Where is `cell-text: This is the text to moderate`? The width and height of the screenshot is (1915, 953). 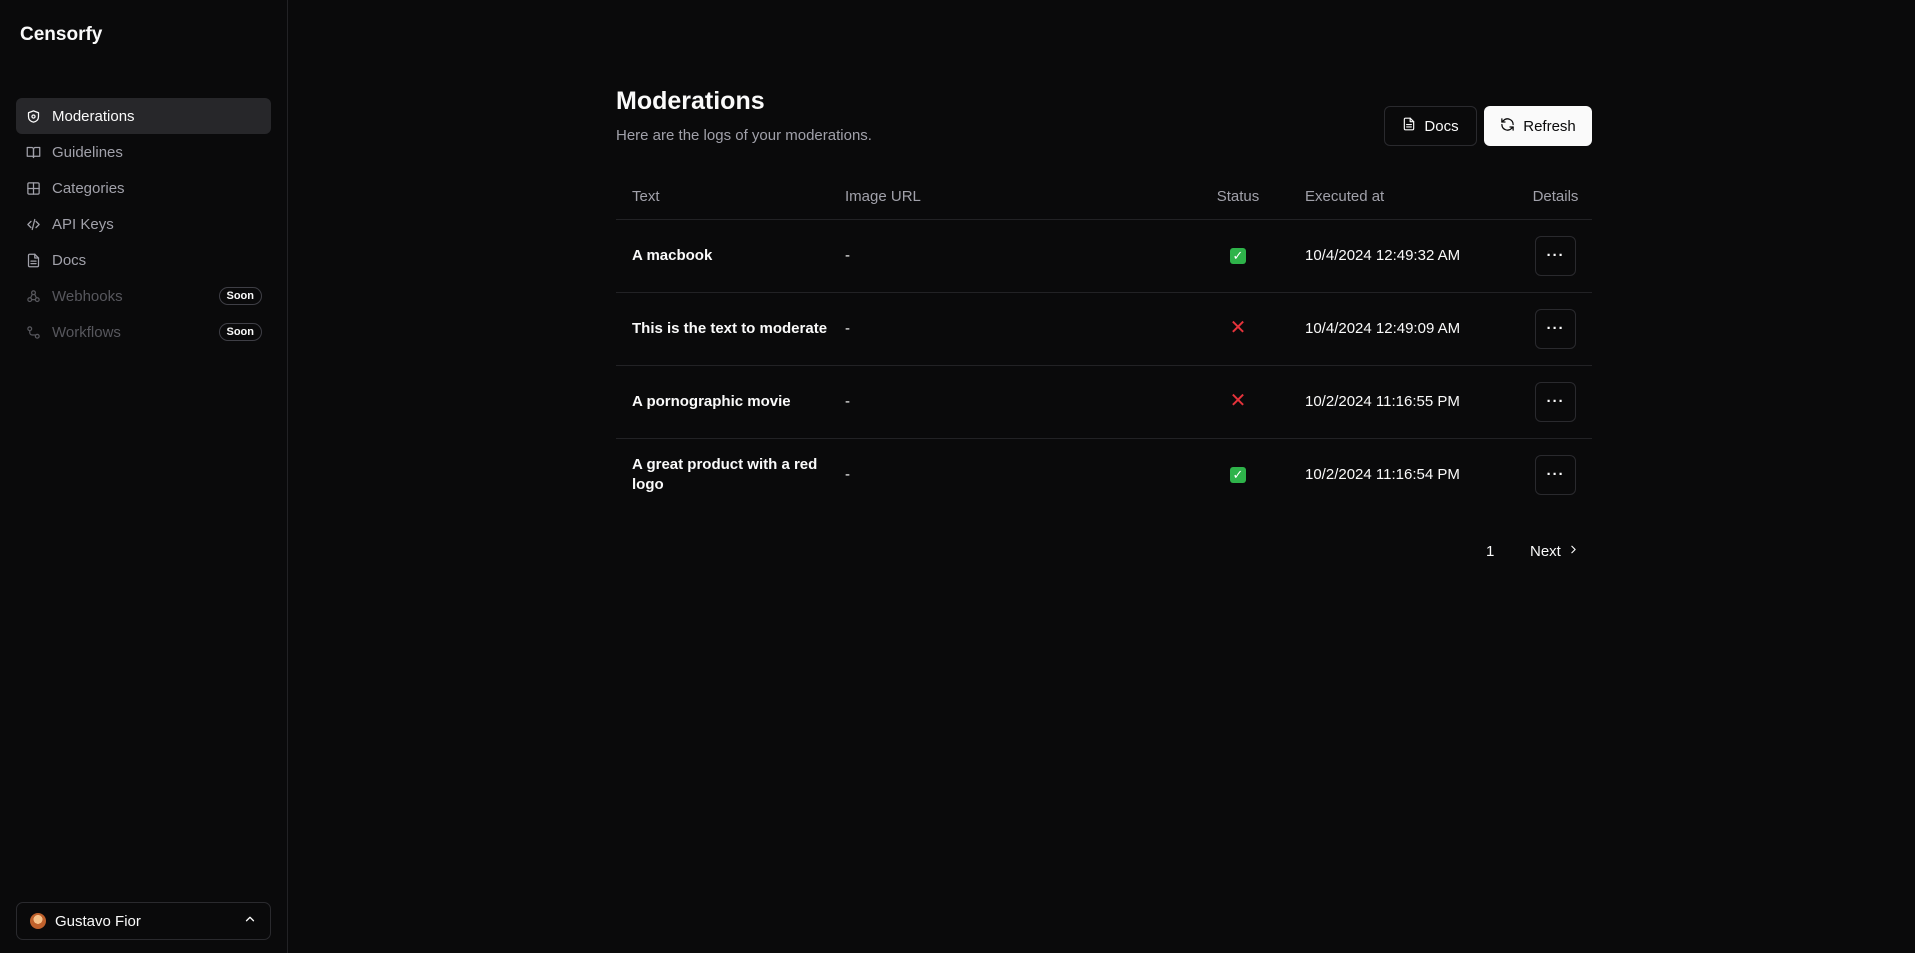
cell-text: This is the text to moderate is located at coordinates (730, 329).